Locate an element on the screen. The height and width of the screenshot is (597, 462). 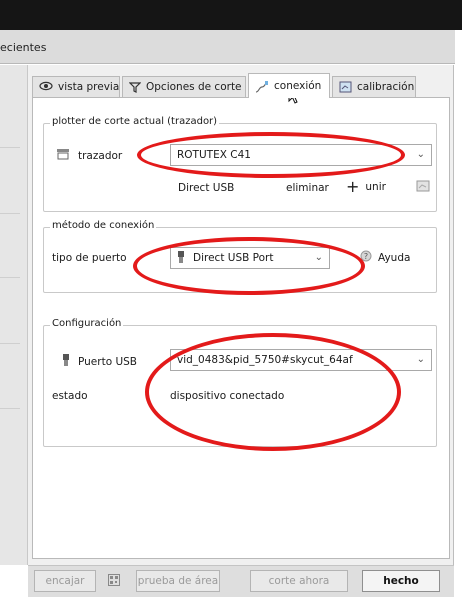
usb-port-field: Puerto USB is located at coordinates (99, 361).